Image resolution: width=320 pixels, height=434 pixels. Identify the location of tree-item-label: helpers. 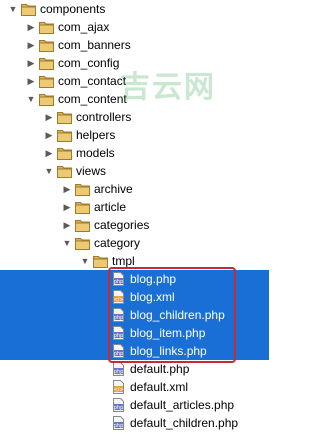
(96, 135).